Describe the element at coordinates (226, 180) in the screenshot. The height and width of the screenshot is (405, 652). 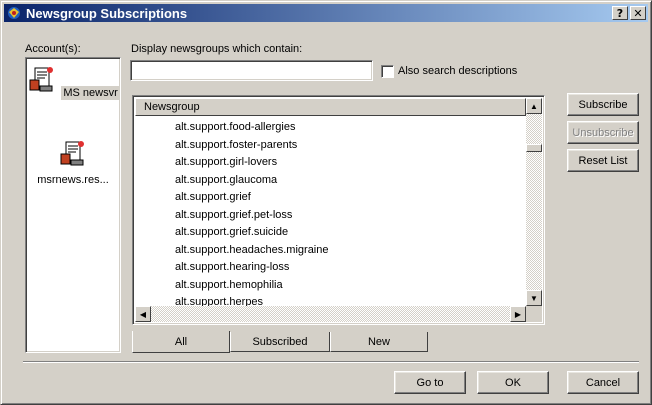
I see `list-item: alt.support.glaucoma` at that location.